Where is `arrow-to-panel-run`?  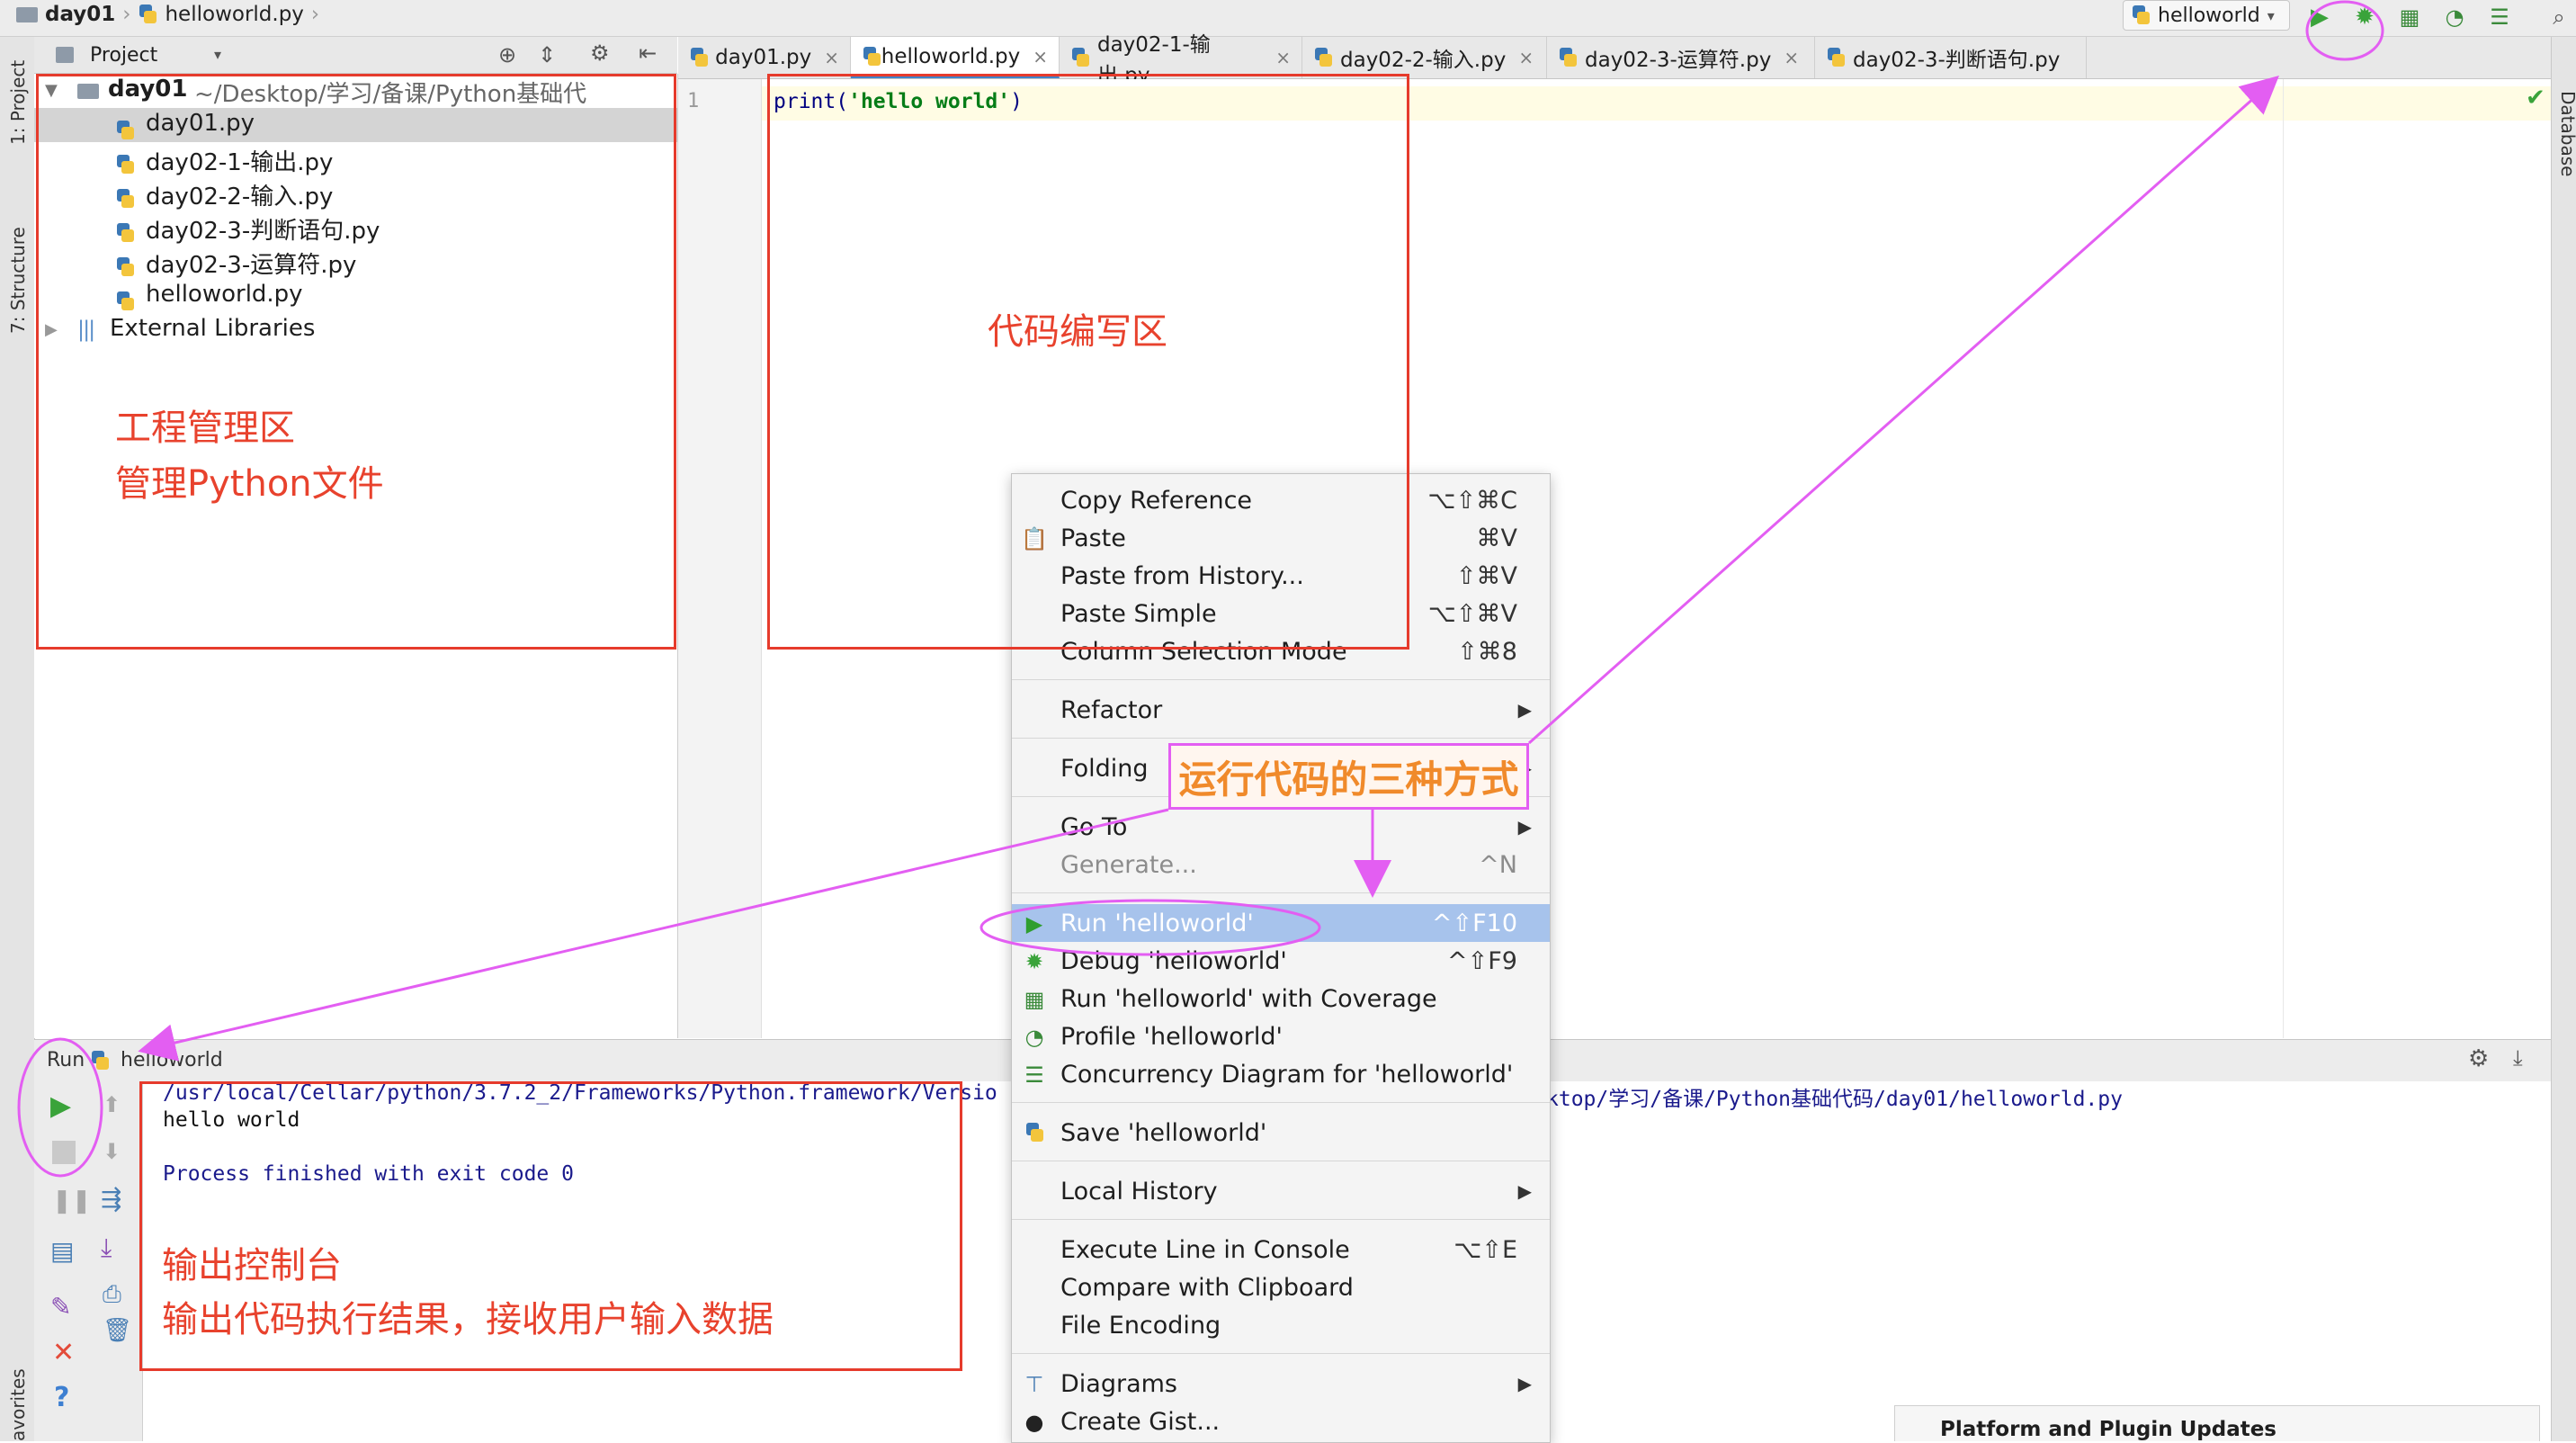
arrow-to-panel-run is located at coordinates (653, 935).